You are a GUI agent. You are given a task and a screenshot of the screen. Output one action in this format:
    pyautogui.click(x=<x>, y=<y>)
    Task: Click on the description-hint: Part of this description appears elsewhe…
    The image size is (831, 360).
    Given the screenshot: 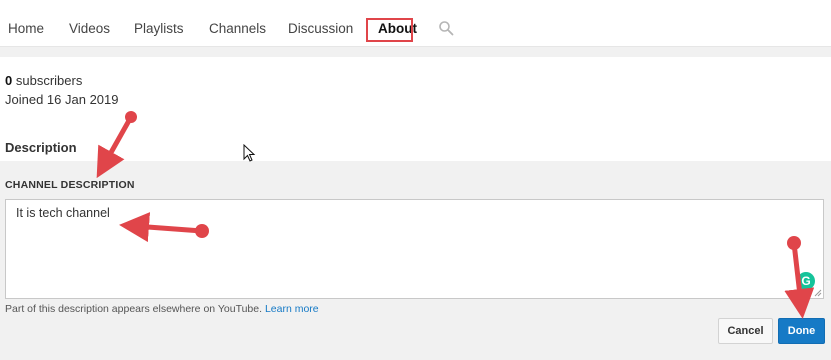 What is the action you would take?
    pyautogui.click(x=162, y=309)
    